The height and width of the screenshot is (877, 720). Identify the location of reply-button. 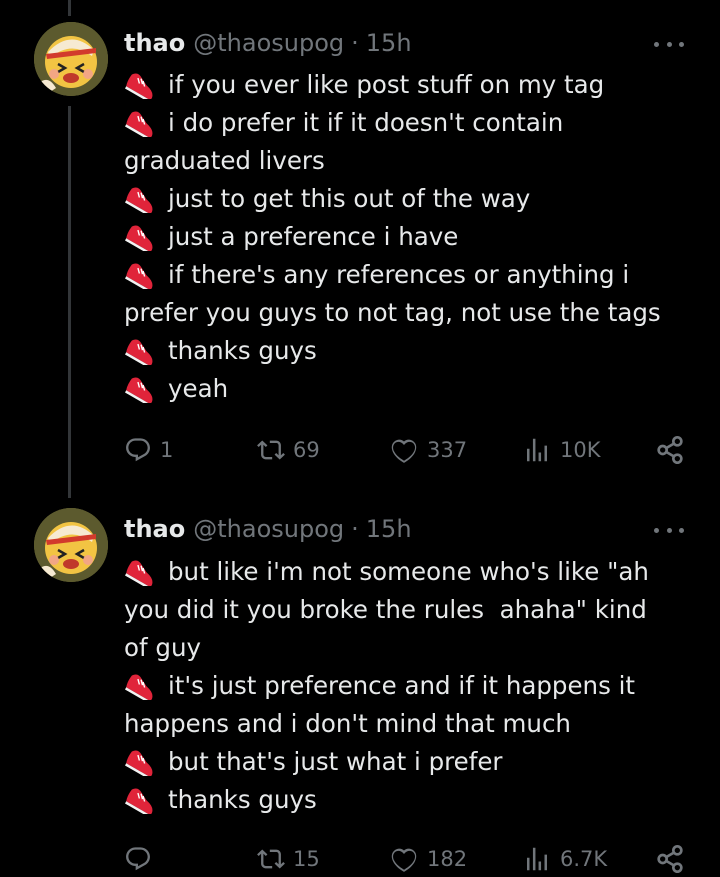
(142, 859).